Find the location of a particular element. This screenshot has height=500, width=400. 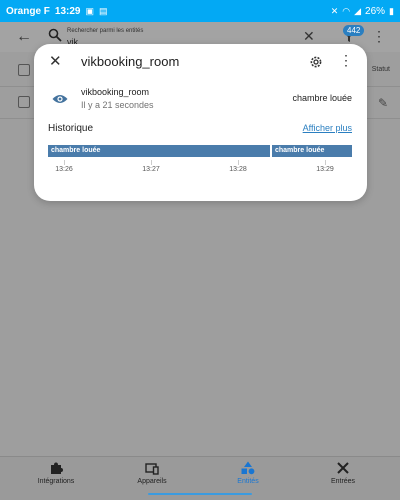

status-bar: Orange F 13:29 ▣ ▤ ✕ ◠ ◢ 26% ▮ is located at coordinates (200, 11).